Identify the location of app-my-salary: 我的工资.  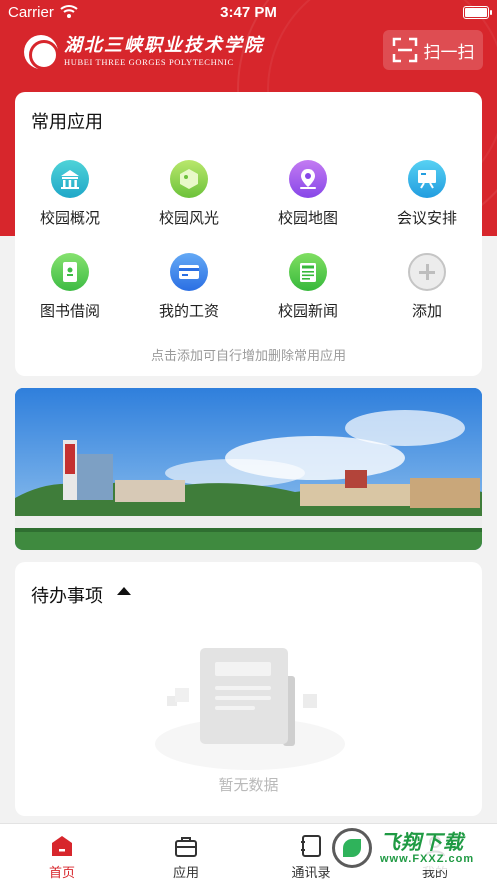
(189, 287).